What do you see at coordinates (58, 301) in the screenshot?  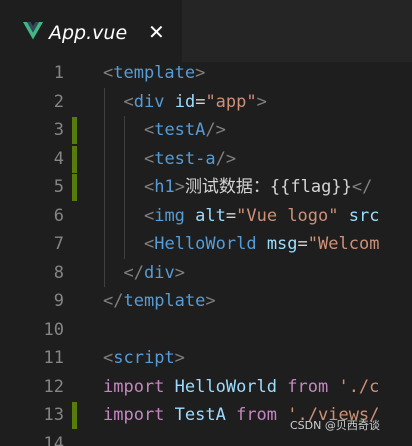 I see `line-number: 9` at bounding box center [58, 301].